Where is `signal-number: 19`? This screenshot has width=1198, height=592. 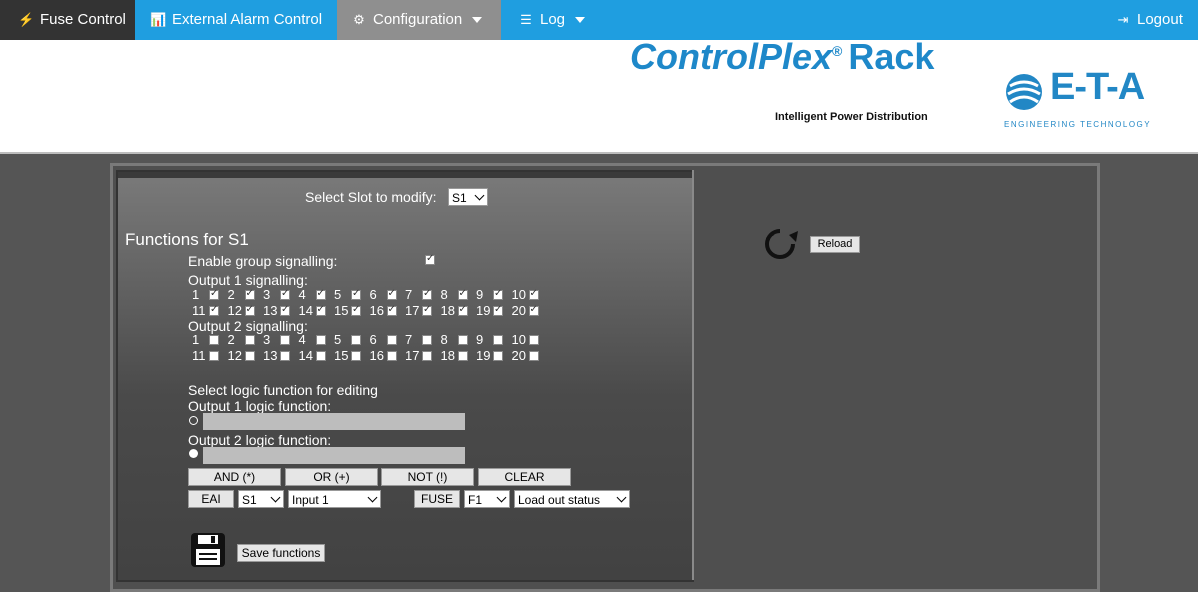
signal-number: 19 is located at coordinates (483, 355).